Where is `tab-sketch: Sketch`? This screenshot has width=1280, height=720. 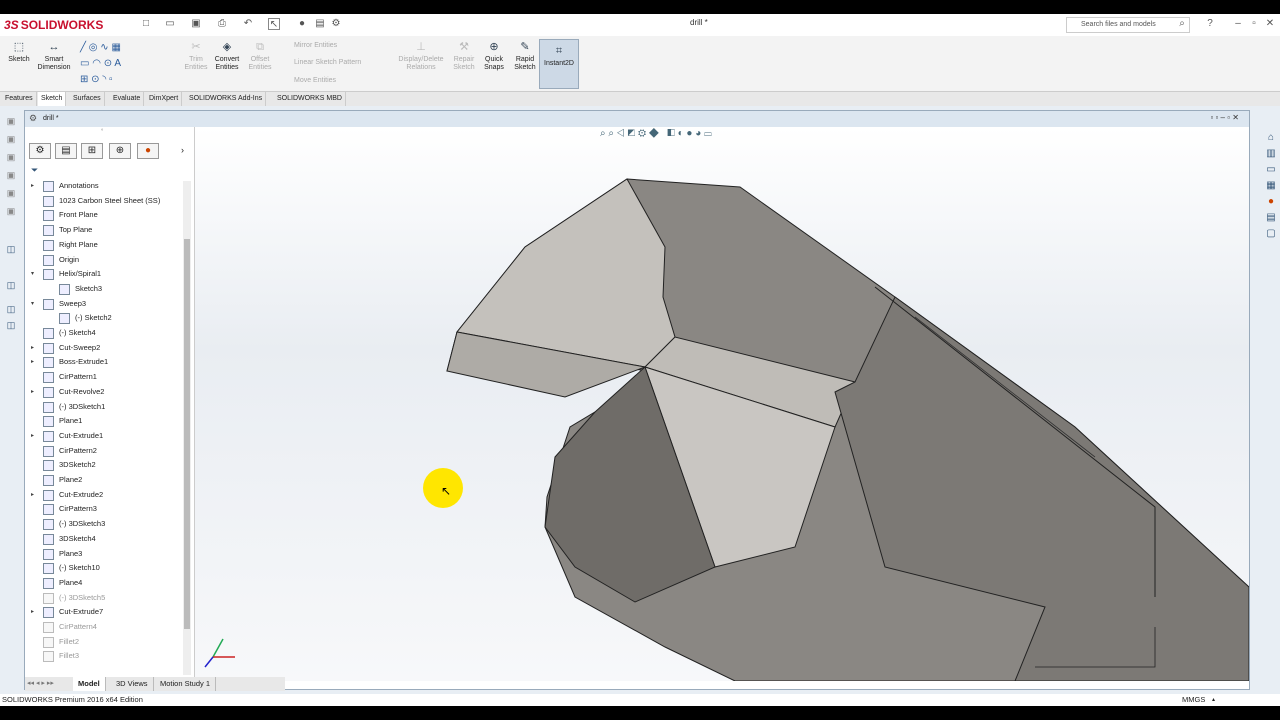
tab-sketch: Sketch is located at coordinates (52, 99).